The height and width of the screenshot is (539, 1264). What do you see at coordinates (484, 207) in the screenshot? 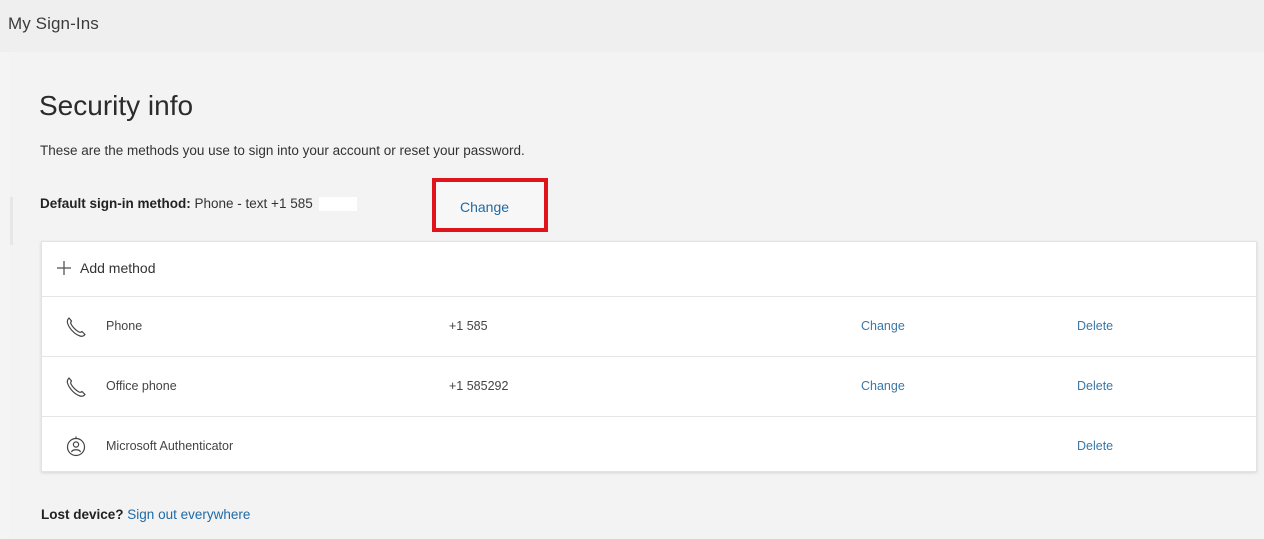
I see `change-default-method-link: Change` at bounding box center [484, 207].